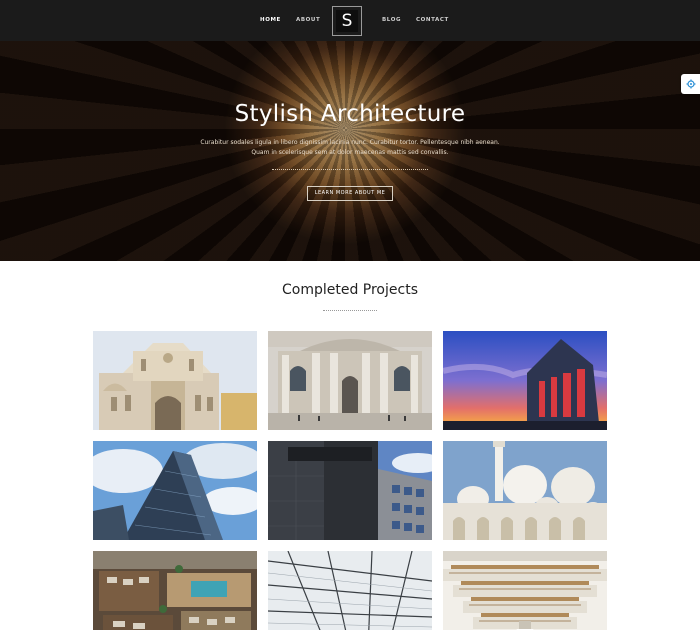 Image resolution: width=700 pixels, height=630 pixels. I want to click on concert-hall-image, so click(525, 380).